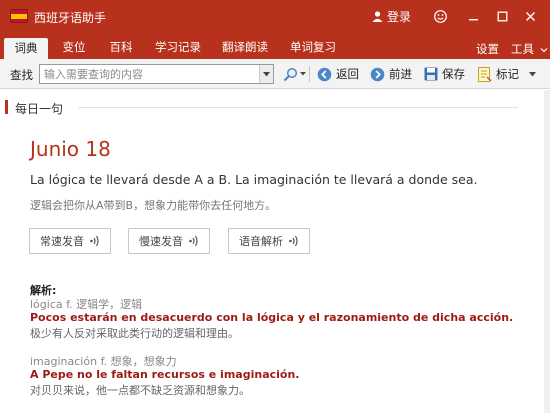 Image resolution: width=550 pixels, height=413 pixels. I want to click on title-bar: 西班牙语助手 登录, so click(275, 16).